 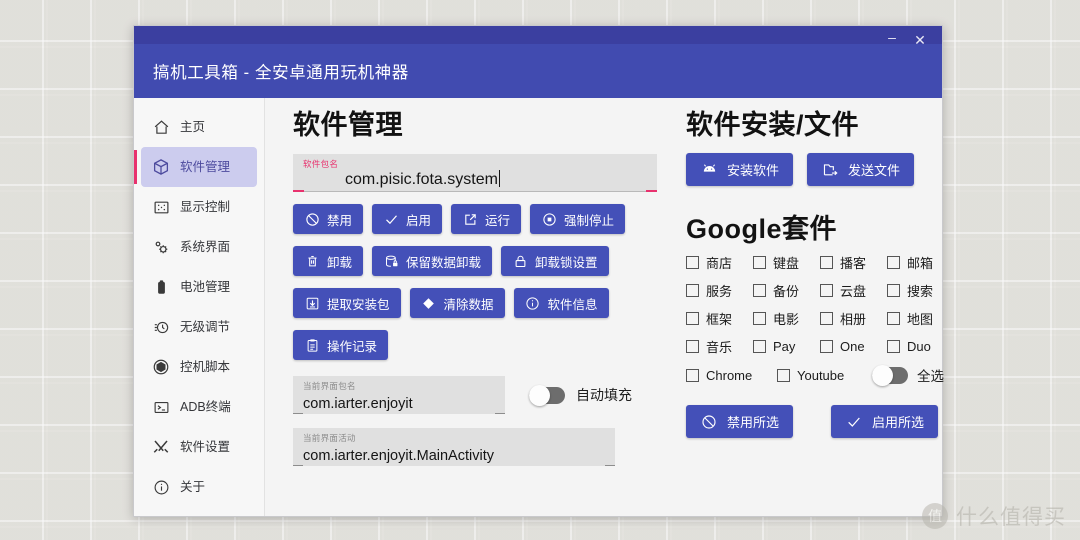 What do you see at coordinates (199, 207) in the screenshot?
I see `sidebar-item-display-control: 显示控制` at bounding box center [199, 207].